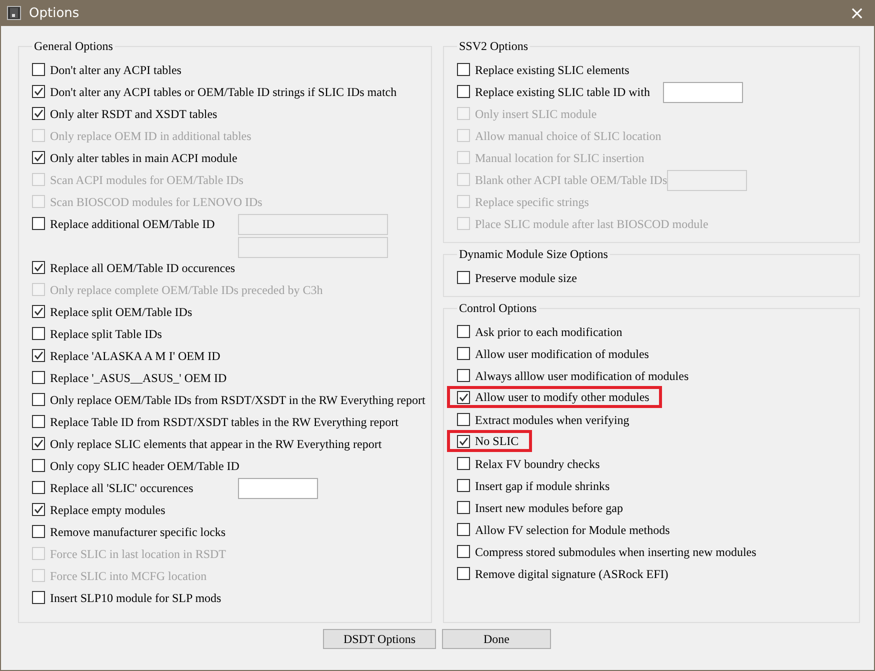 The image size is (875, 671). Describe the element at coordinates (145, 466) in the screenshot. I see `checkbox-label: Only copy SLIC header OEM/Table ID` at that location.